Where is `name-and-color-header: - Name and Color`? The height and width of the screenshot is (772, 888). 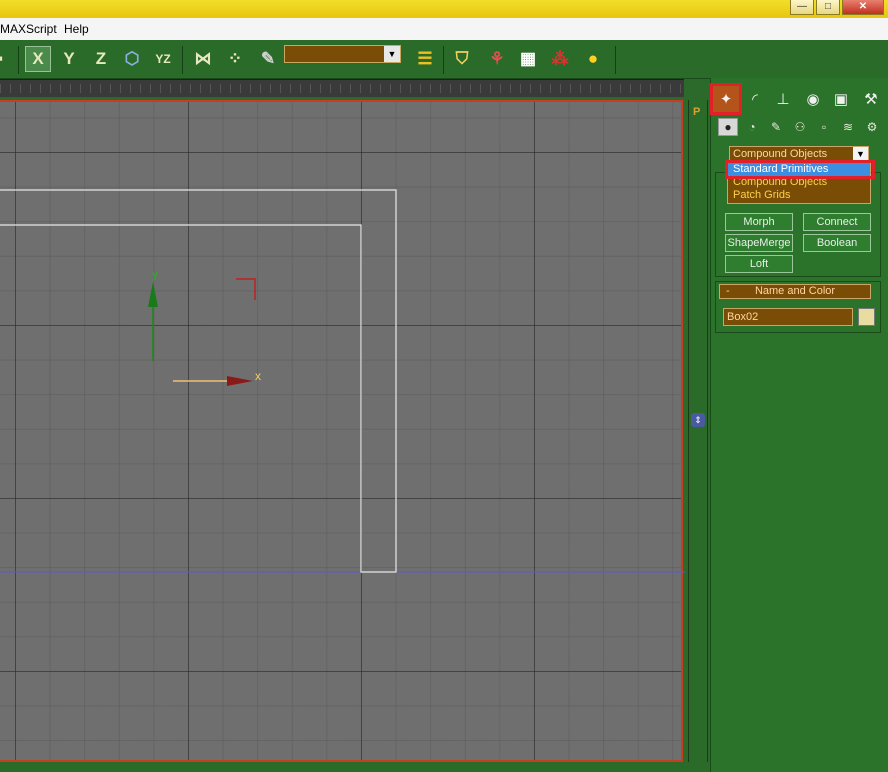
name-and-color-header: - Name and Color is located at coordinates (795, 291).